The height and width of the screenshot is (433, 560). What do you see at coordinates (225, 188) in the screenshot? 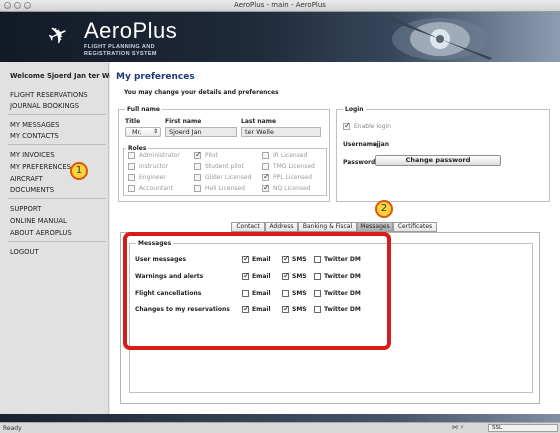
I see `role-label: Heli Licensed` at bounding box center [225, 188].